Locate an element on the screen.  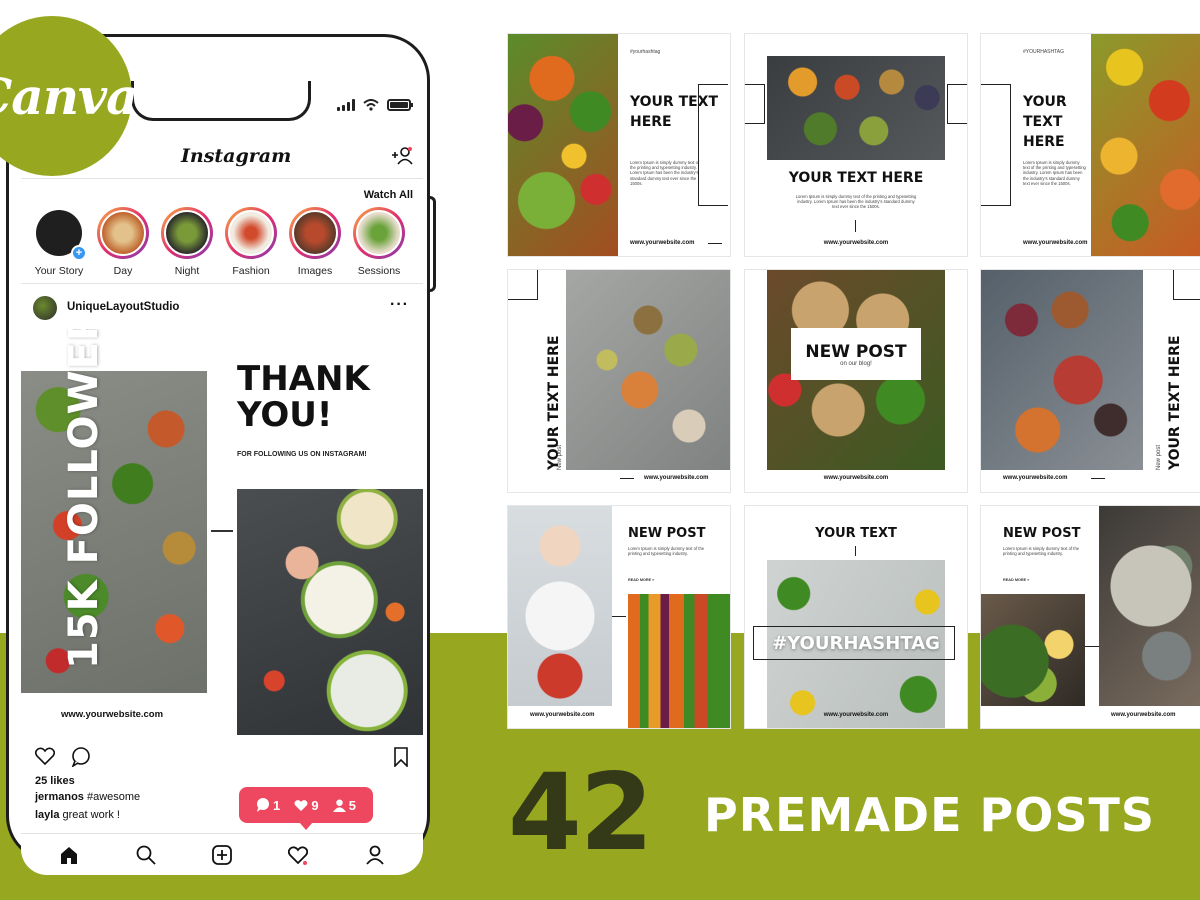
story-night: Night is located at coordinates (187, 245).